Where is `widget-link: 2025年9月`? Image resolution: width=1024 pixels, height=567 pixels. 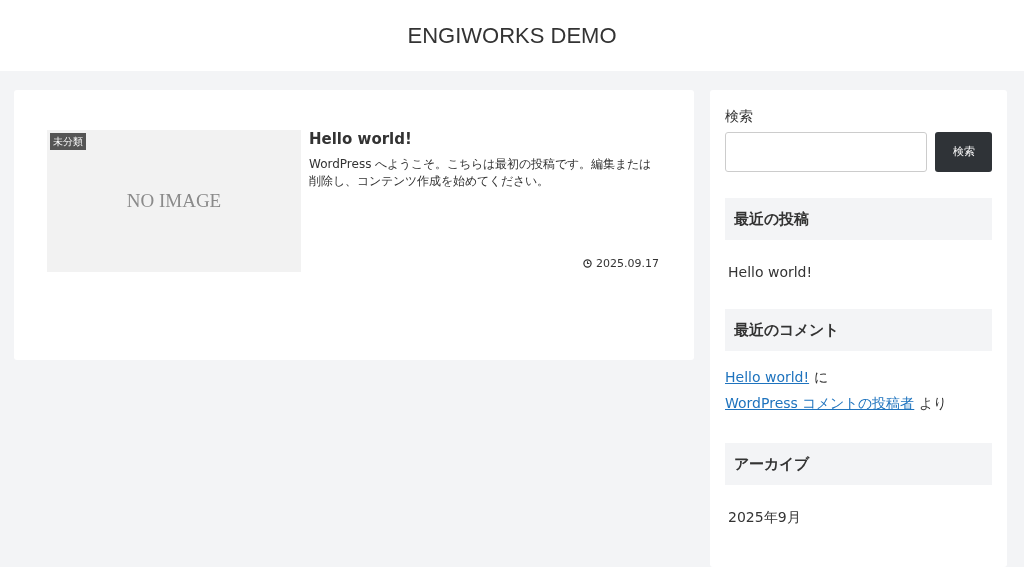 widget-link: 2025年9月 is located at coordinates (858, 506).